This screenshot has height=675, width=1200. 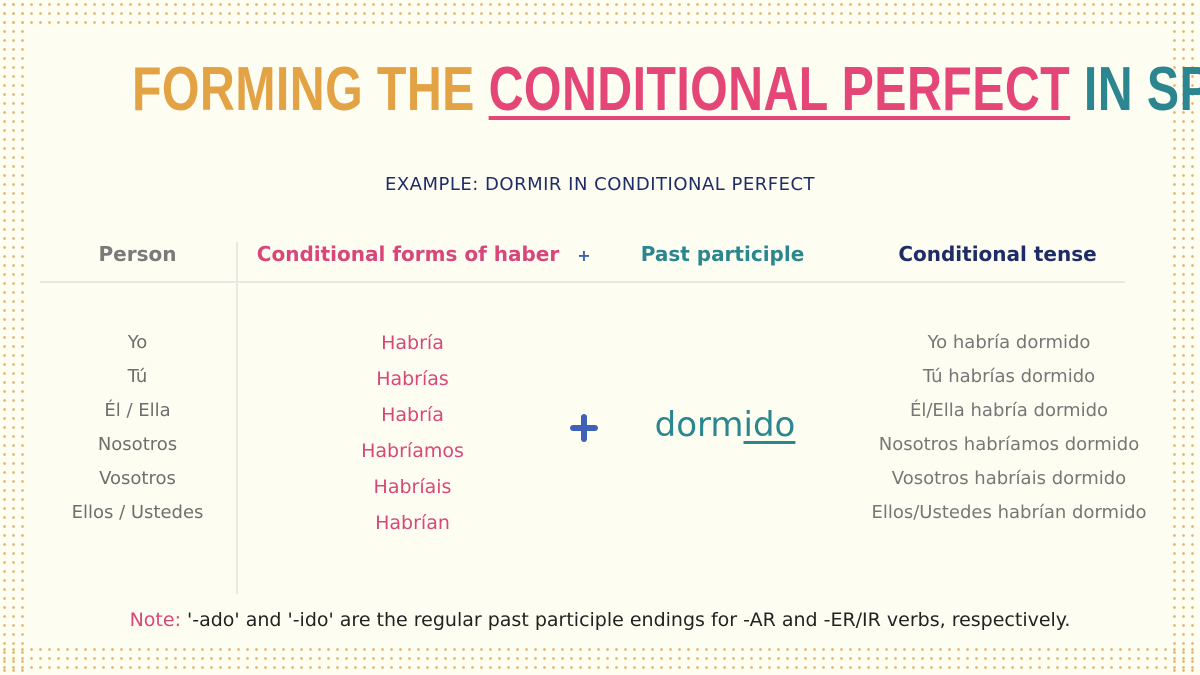 What do you see at coordinates (137, 512) in the screenshot?
I see `person-item: Ellos / Ustedes` at bounding box center [137, 512].